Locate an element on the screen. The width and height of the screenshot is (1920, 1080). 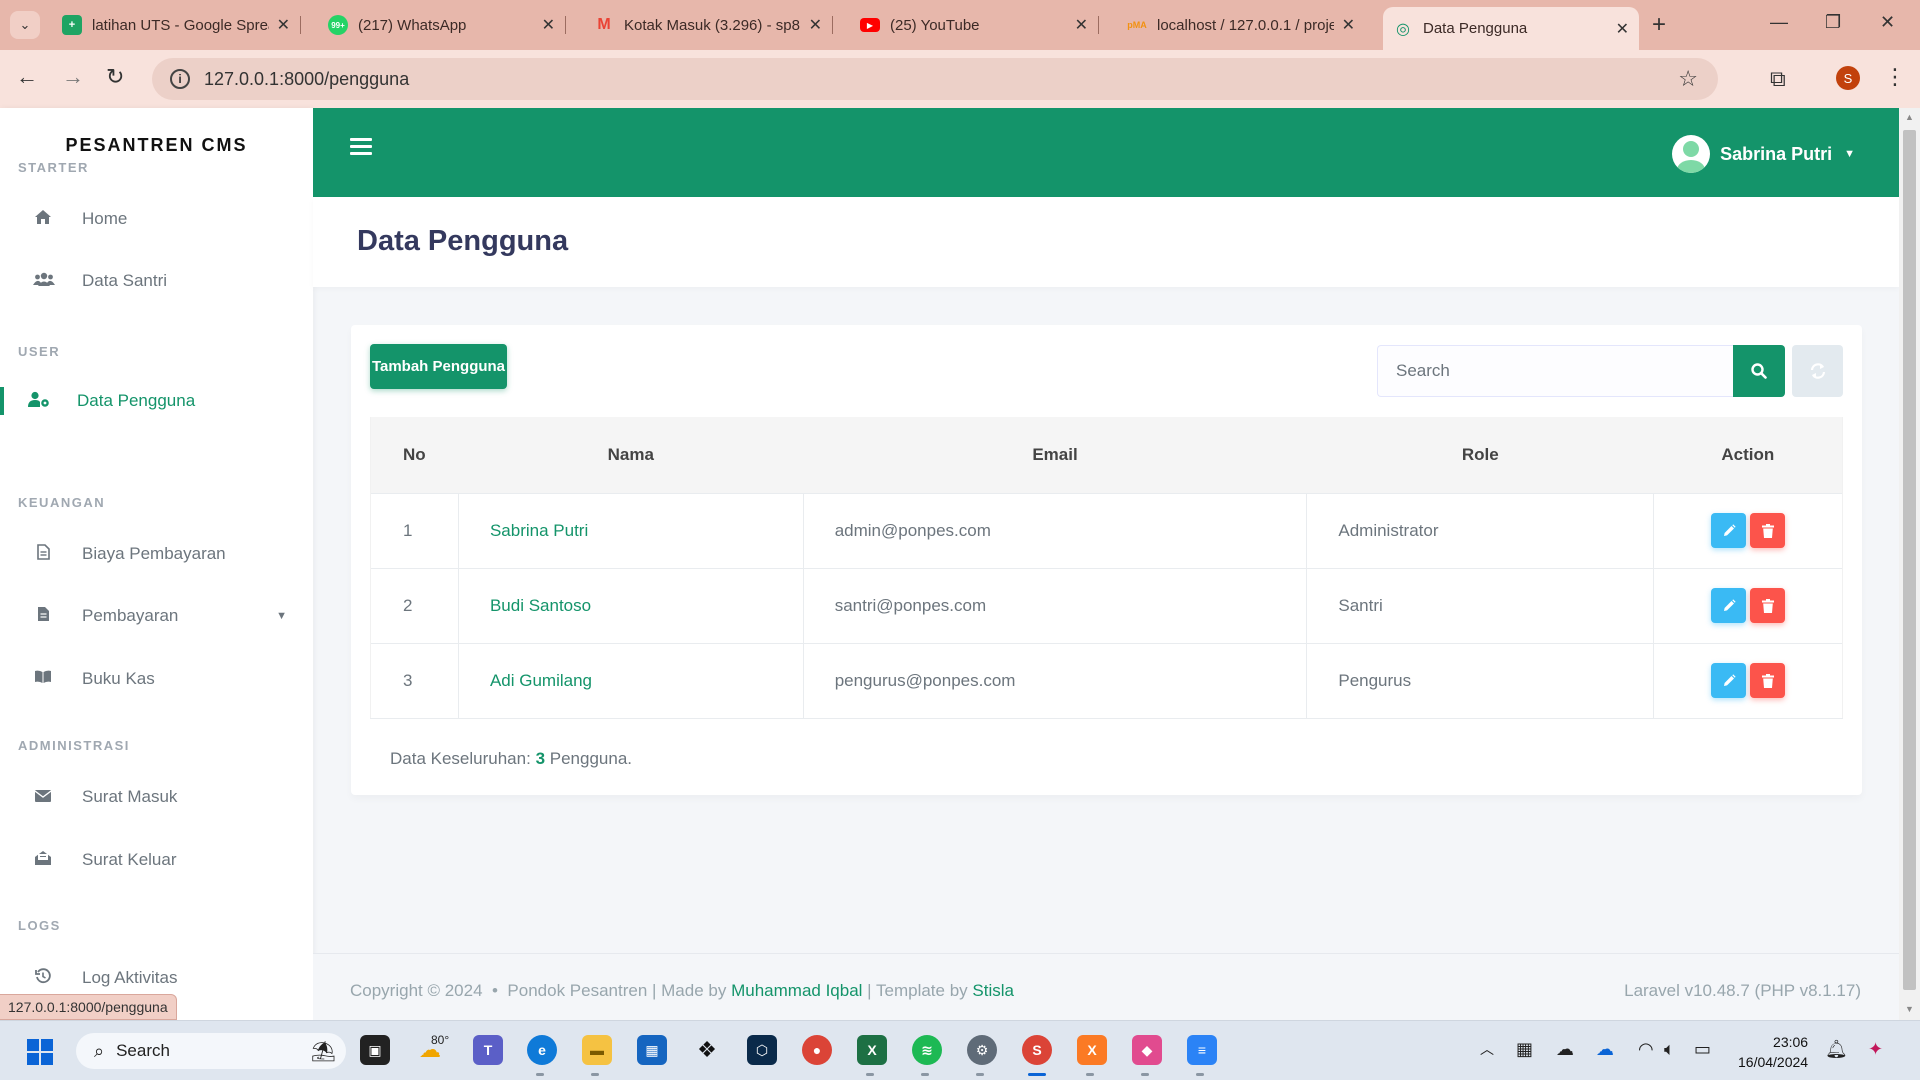
notepad-icon: ≡ is located at coordinates (1202, 1050).